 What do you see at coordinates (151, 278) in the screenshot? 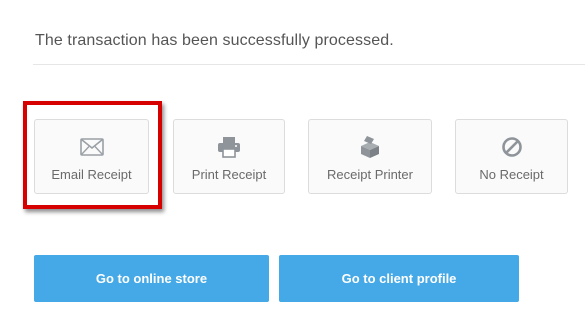
I see `go-to-online-store-button: Go to online store` at bounding box center [151, 278].